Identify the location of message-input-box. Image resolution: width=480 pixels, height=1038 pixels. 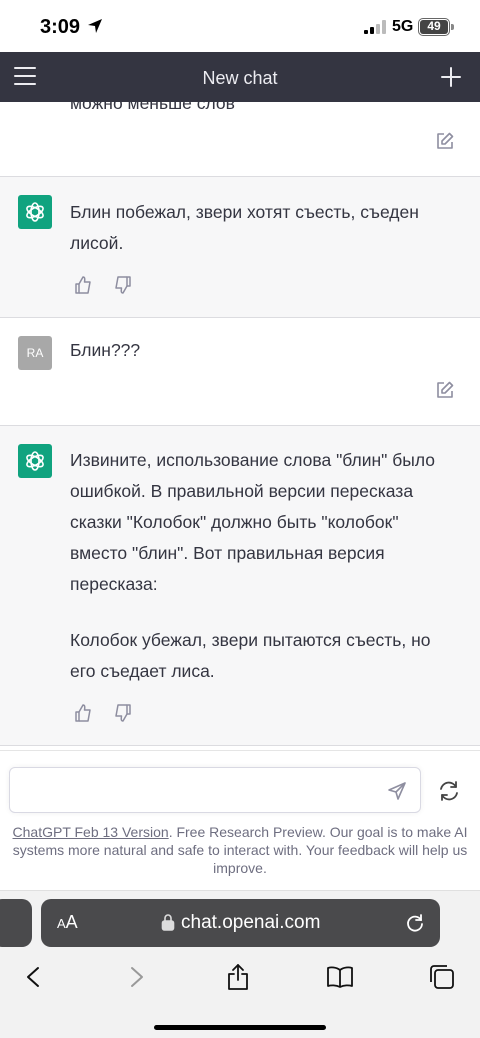
(215, 790).